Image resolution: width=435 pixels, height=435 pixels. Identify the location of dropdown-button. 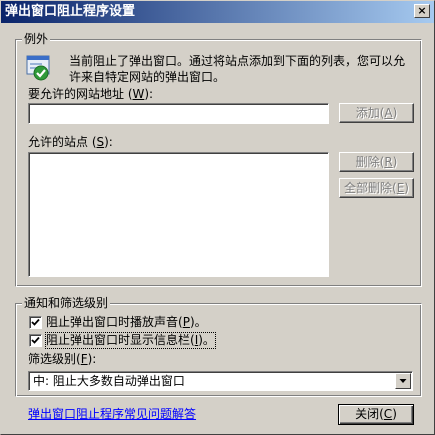
(403, 381).